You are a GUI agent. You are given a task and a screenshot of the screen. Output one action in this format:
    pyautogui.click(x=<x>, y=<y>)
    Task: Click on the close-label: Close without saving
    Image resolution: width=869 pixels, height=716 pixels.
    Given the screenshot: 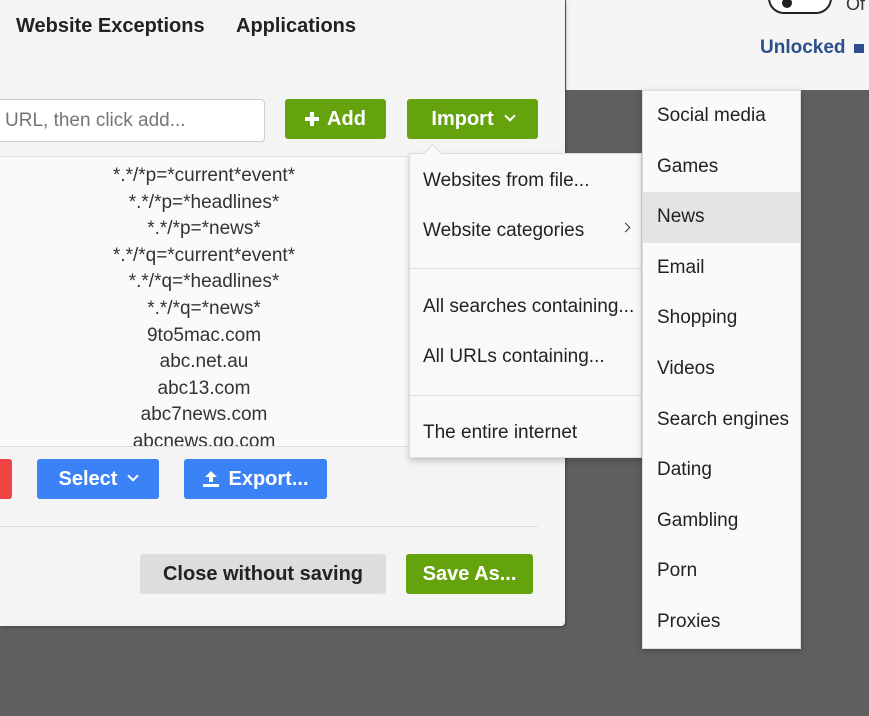 What is the action you would take?
    pyautogui.click(x=263, y=573)
    